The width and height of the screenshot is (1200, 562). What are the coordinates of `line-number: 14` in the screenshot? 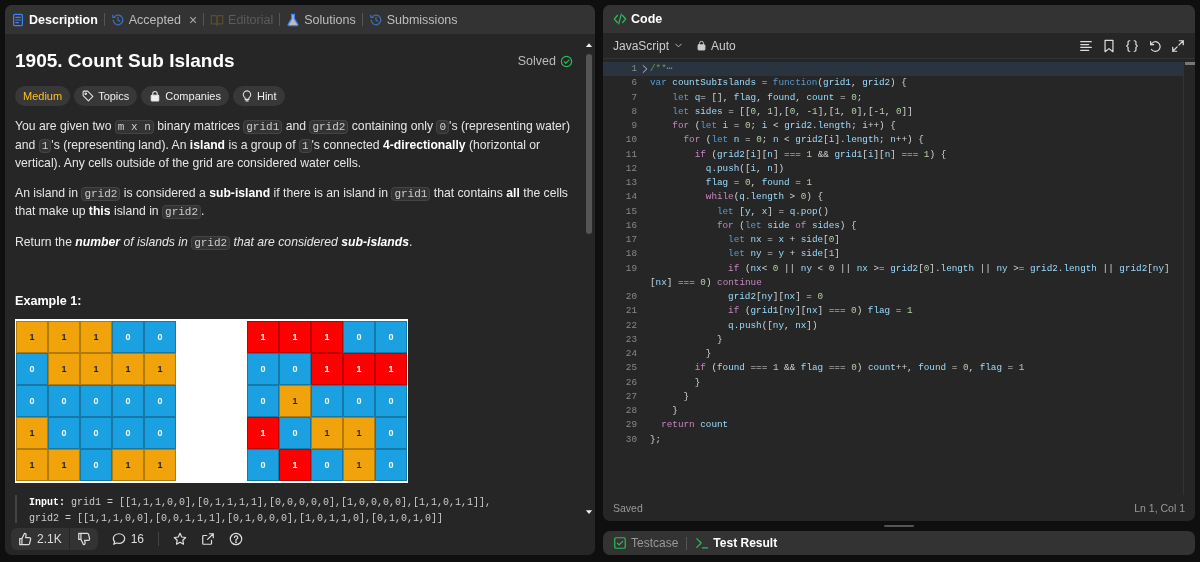 It's located at (631, 197).